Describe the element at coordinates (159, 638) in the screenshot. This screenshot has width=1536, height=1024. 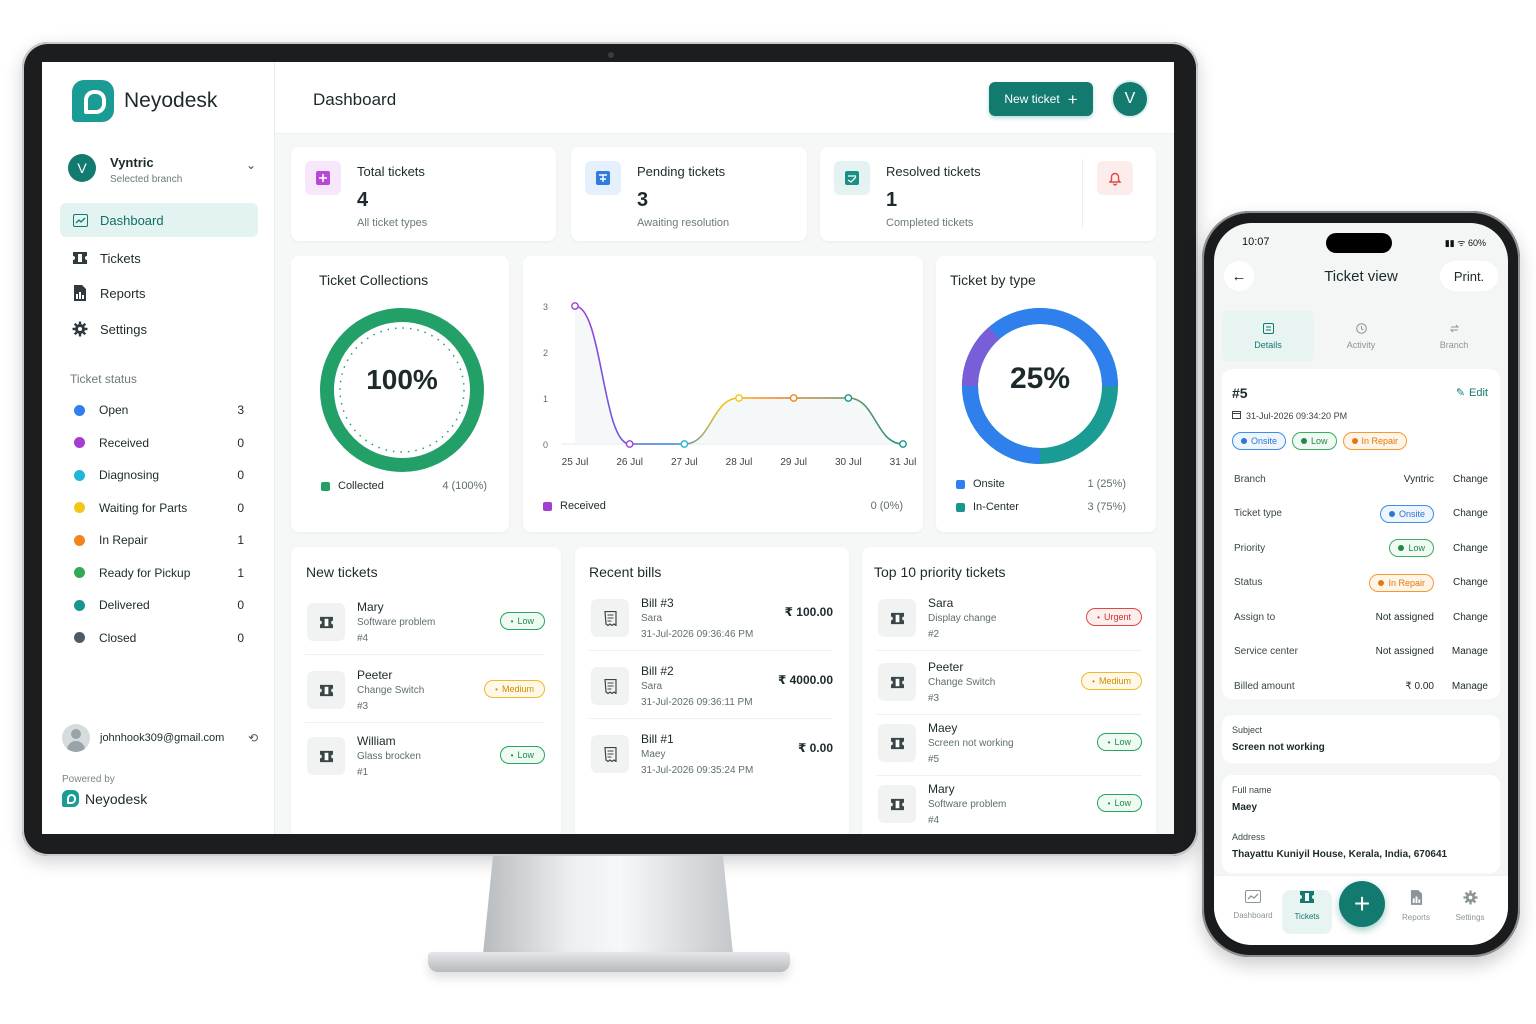
I see `status-item: Closed 0` at that location.